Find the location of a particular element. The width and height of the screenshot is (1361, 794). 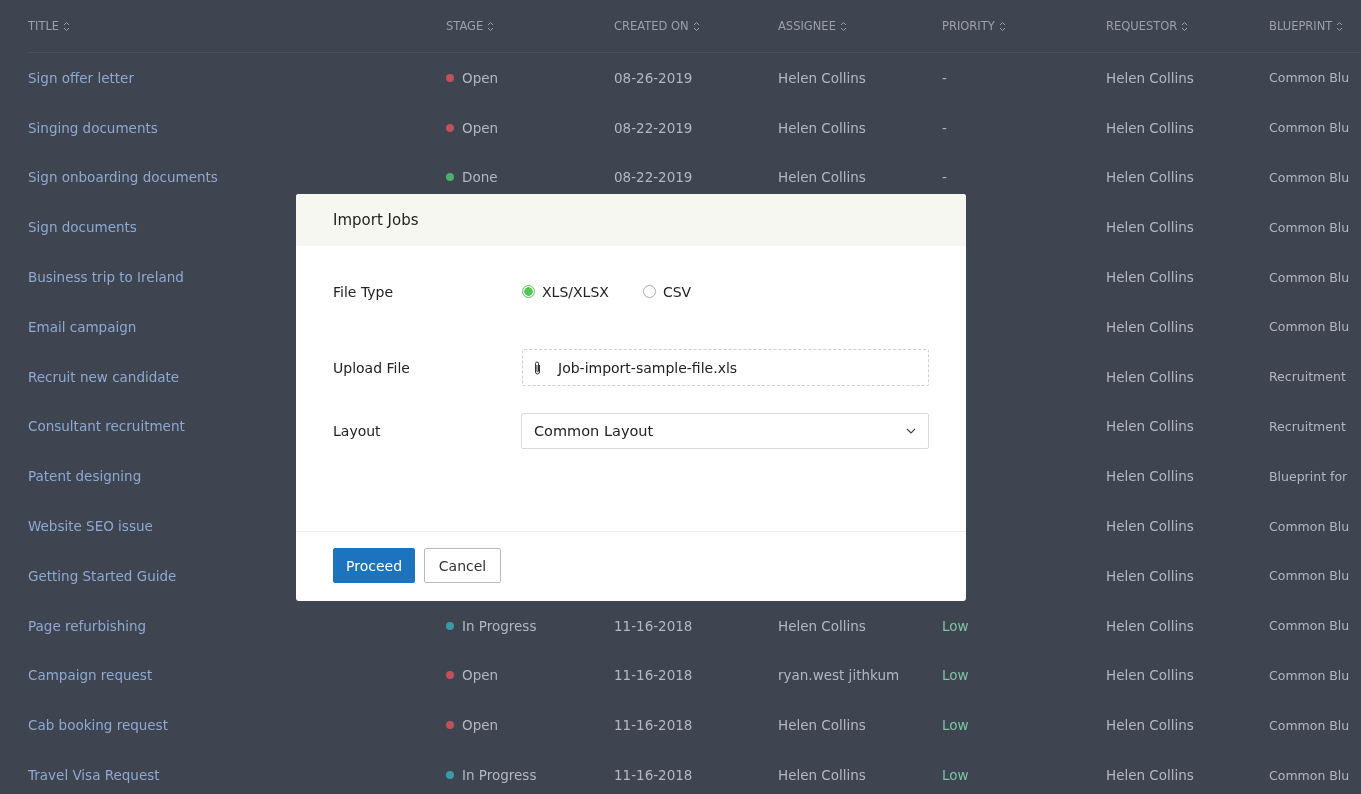

job-title-link: Singing documents is located at coordinates (93, 127).